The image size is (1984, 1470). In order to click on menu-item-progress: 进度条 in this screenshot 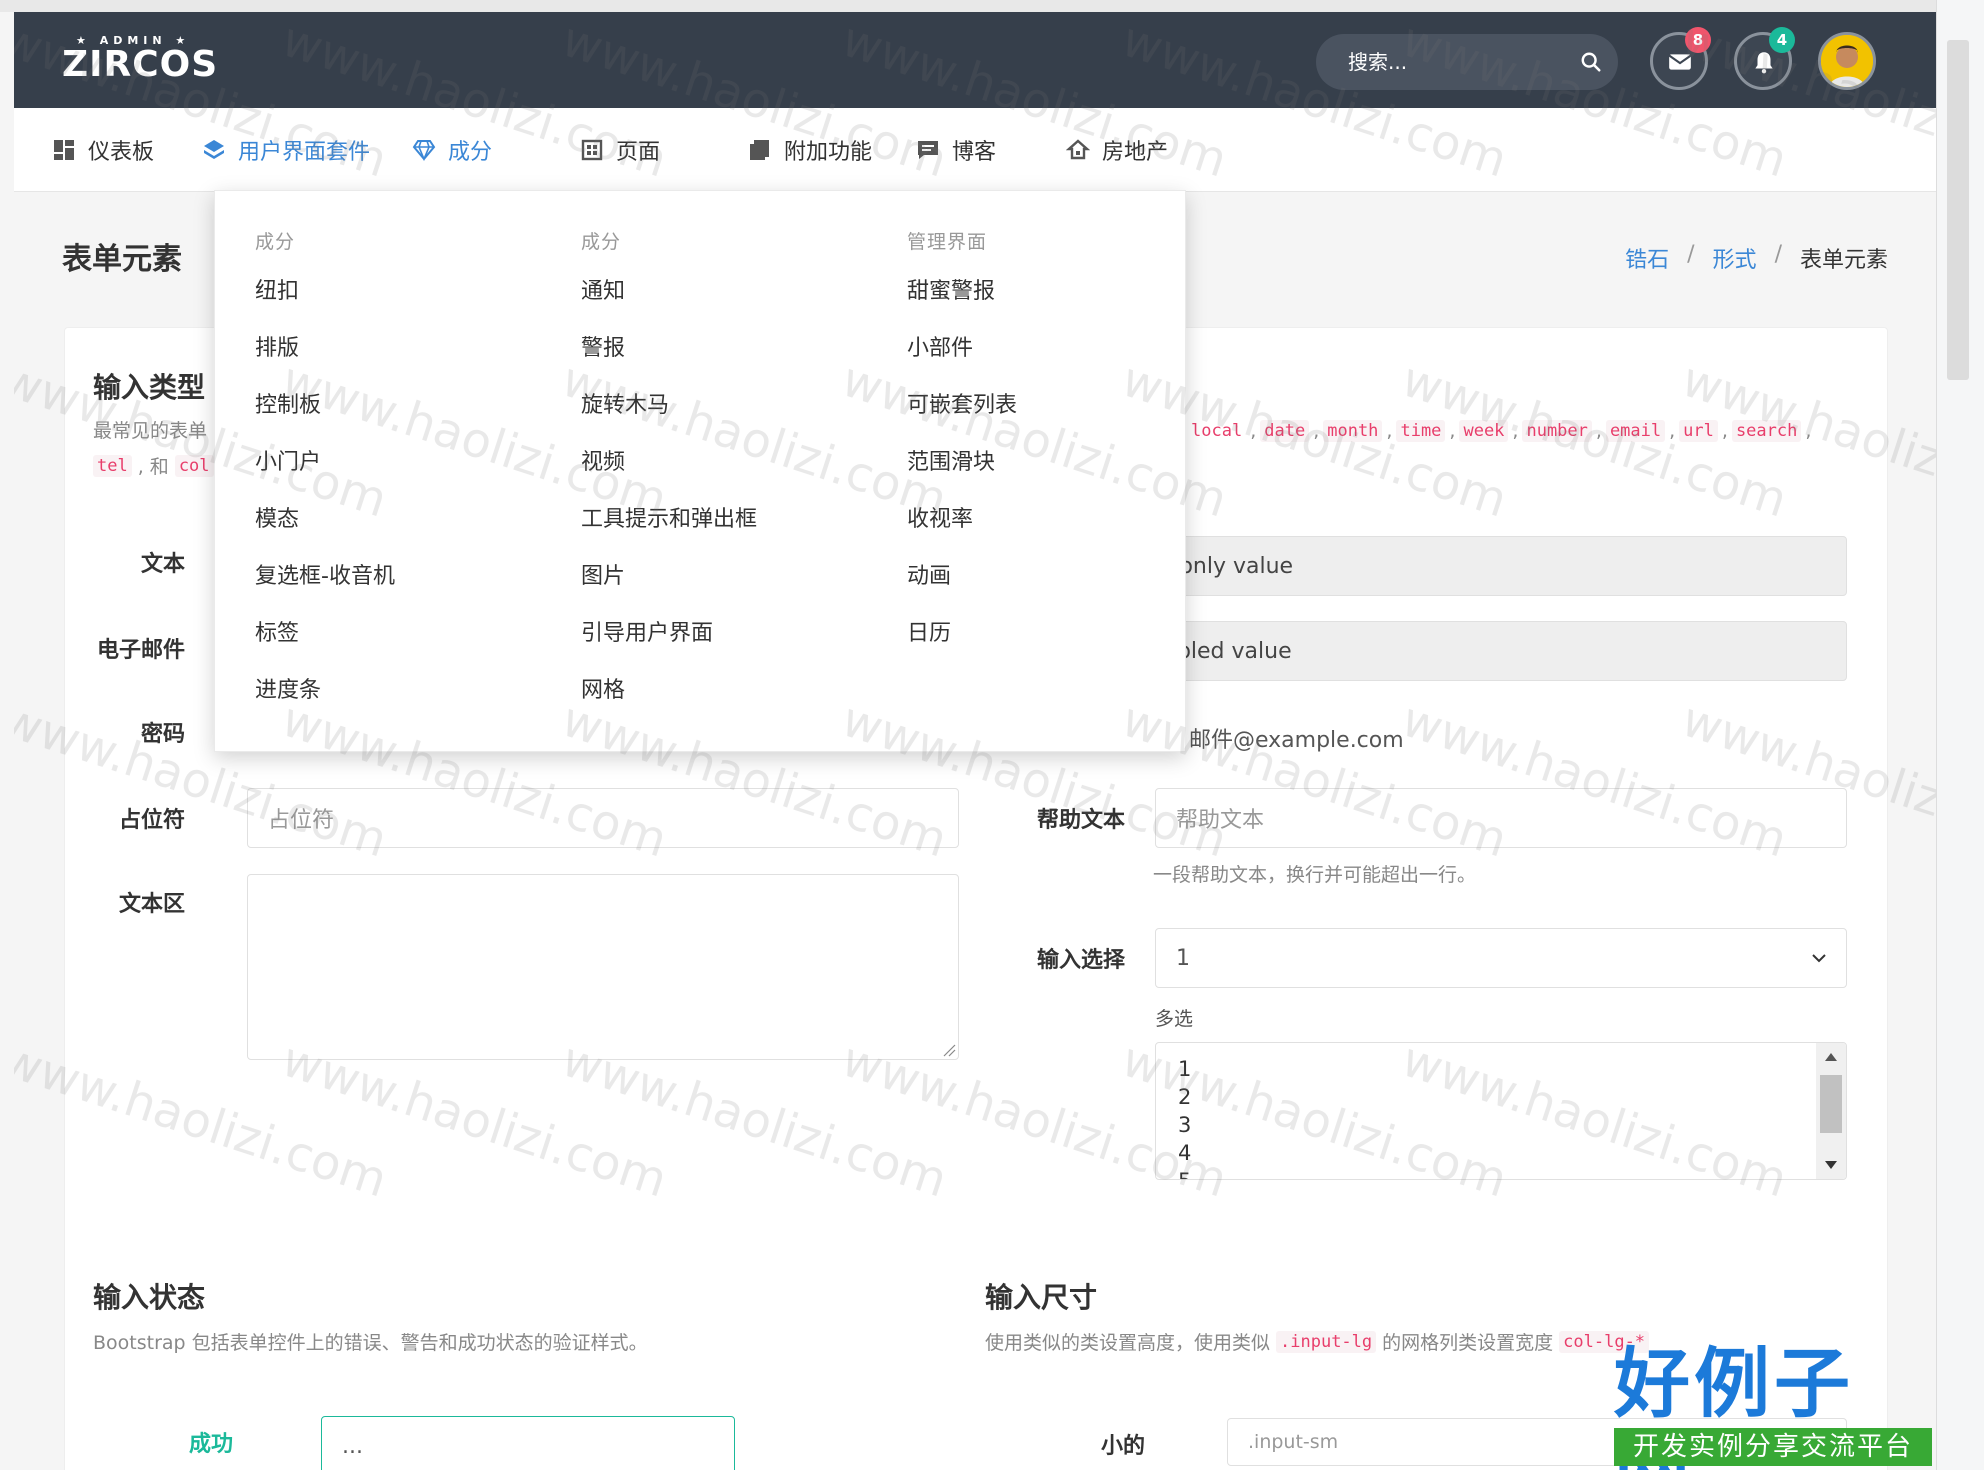, I will do `click(325, 707)`.